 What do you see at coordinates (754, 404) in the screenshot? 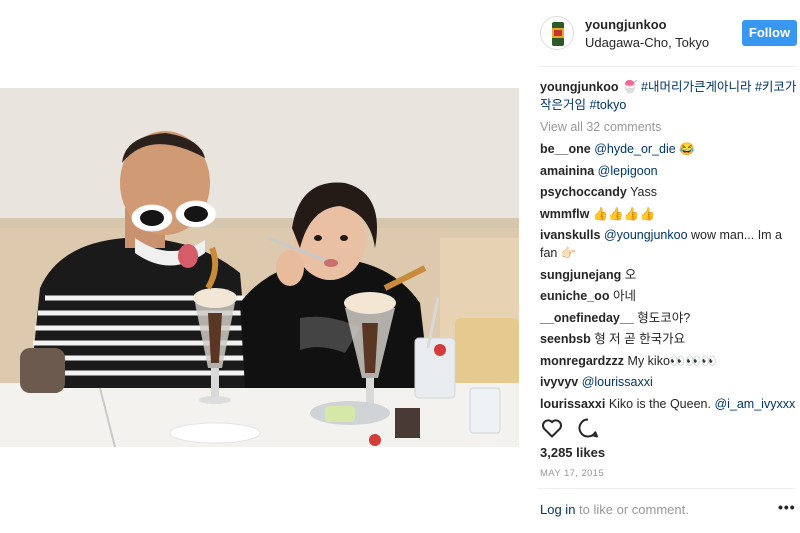
I see `comment-mention: @i_am_ivyxxx` at bounding box center [754, 404].